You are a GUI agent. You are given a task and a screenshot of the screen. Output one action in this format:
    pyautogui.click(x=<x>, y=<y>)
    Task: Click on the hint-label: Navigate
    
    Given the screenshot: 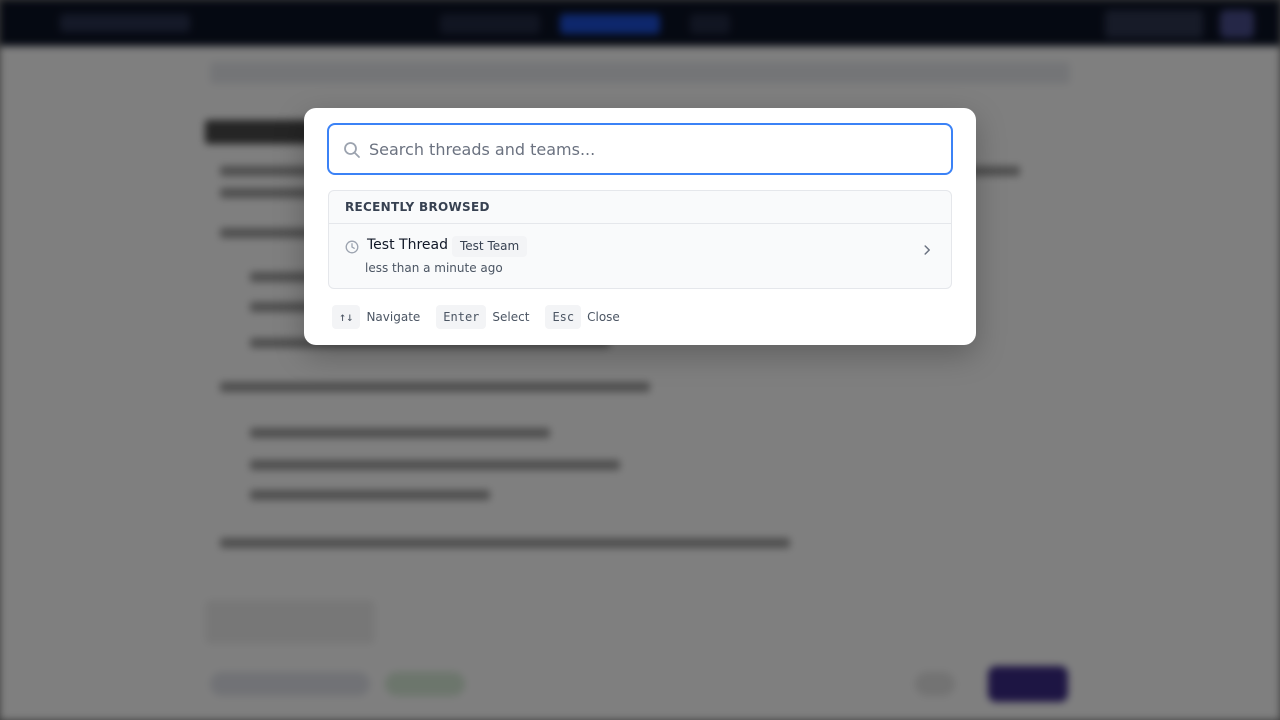 What is the action you would take?
    pyautogui.click(x=393, y=317)
    